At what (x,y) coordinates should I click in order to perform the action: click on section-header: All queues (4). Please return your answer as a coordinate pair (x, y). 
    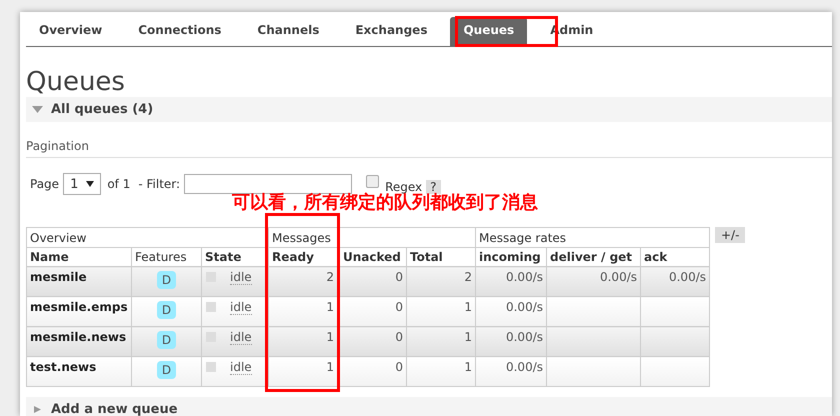
    Looking at the image, I should click on (429, 109).